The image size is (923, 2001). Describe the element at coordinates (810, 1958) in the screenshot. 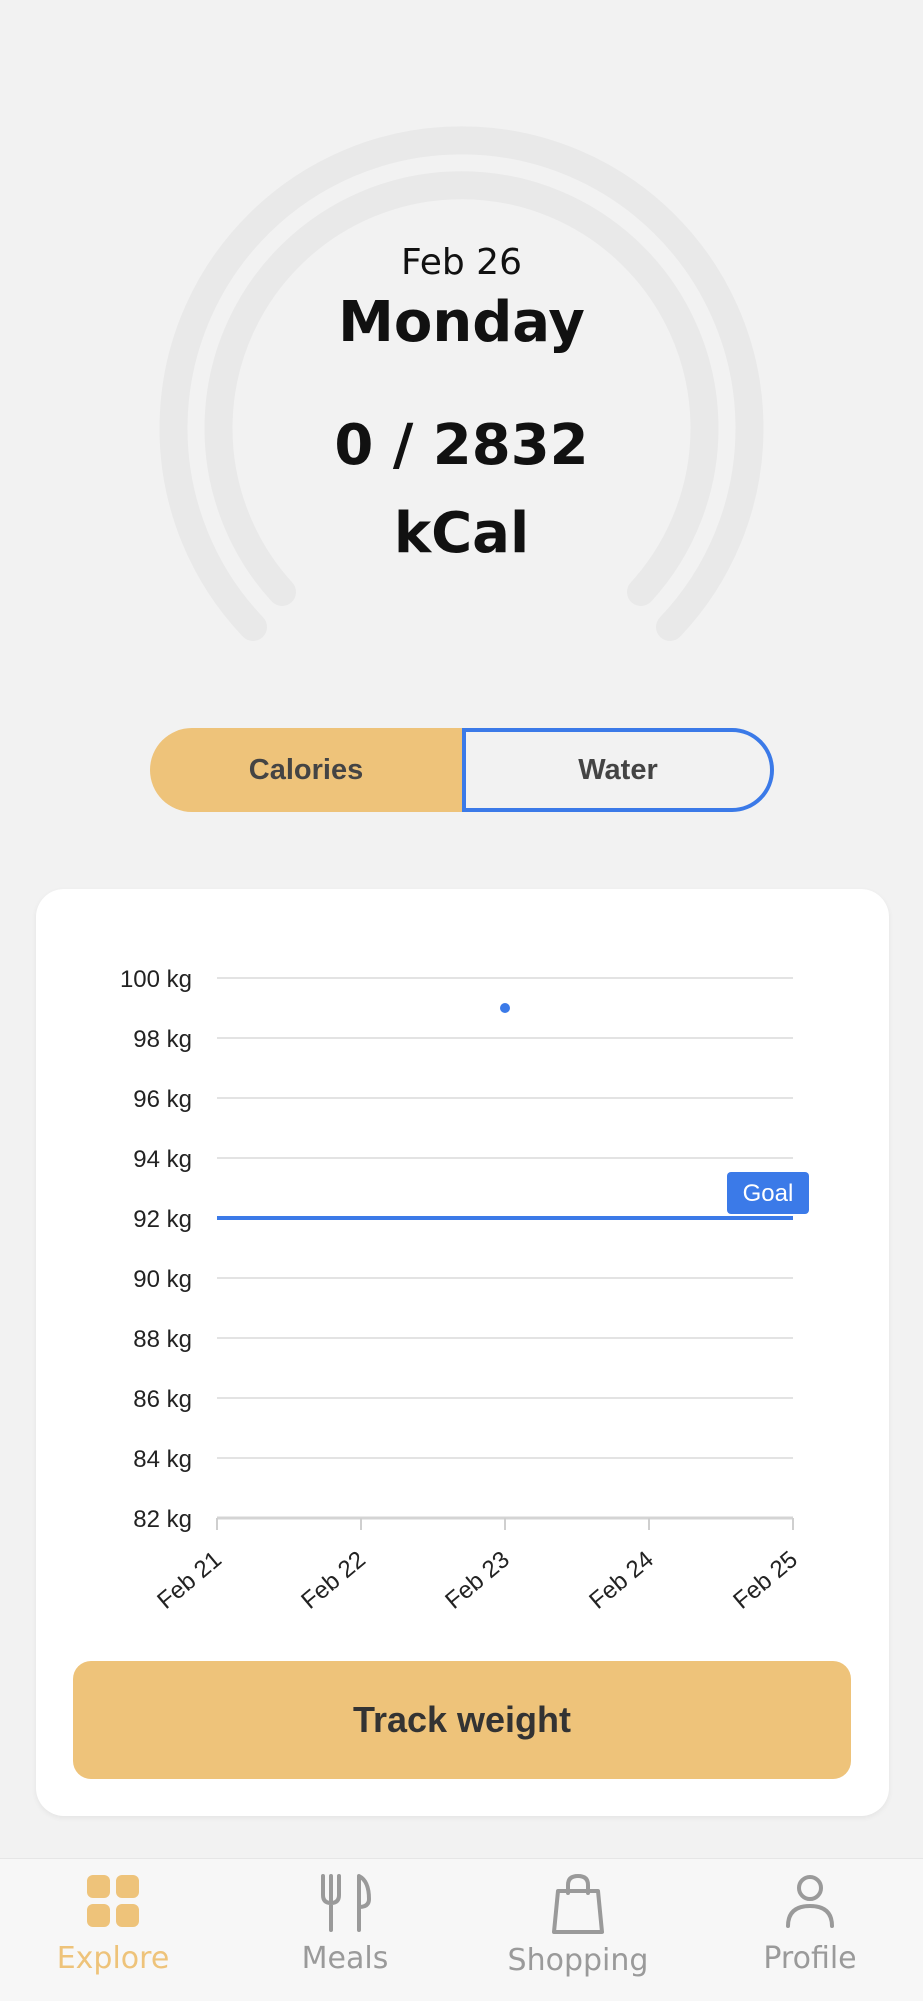

I see `tab-profile-label: Profile` at that location.